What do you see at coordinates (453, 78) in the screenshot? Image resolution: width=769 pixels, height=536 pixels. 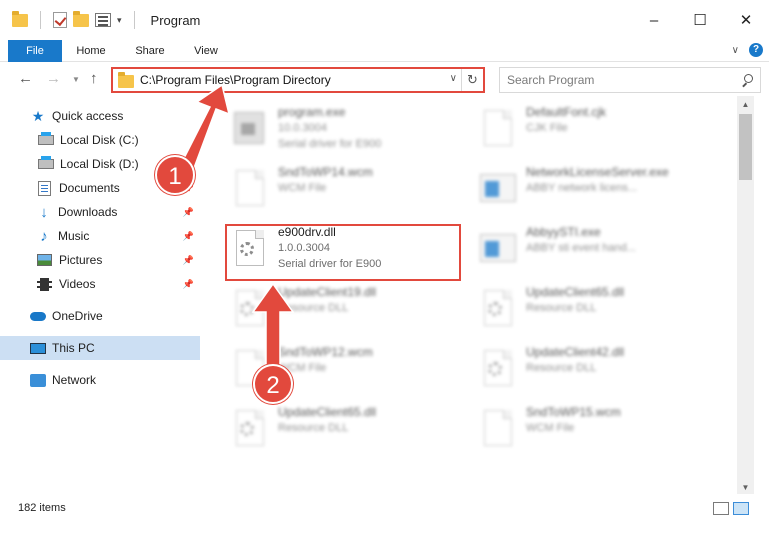 I see `address-history-icon: ∨` at bounding box center [453, 78].